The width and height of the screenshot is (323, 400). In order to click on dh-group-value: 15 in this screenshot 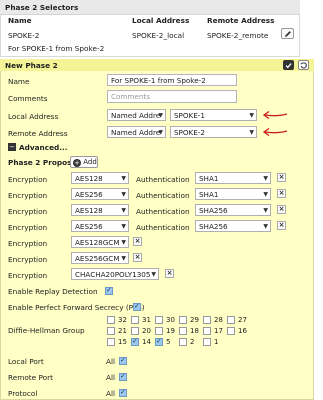, I will do `click(122, 342)`.